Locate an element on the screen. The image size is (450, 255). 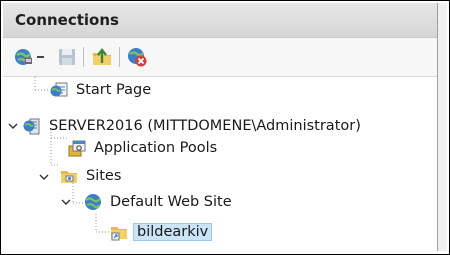
tree-label-start-page: Start Page is located at coordinates (114, 90).